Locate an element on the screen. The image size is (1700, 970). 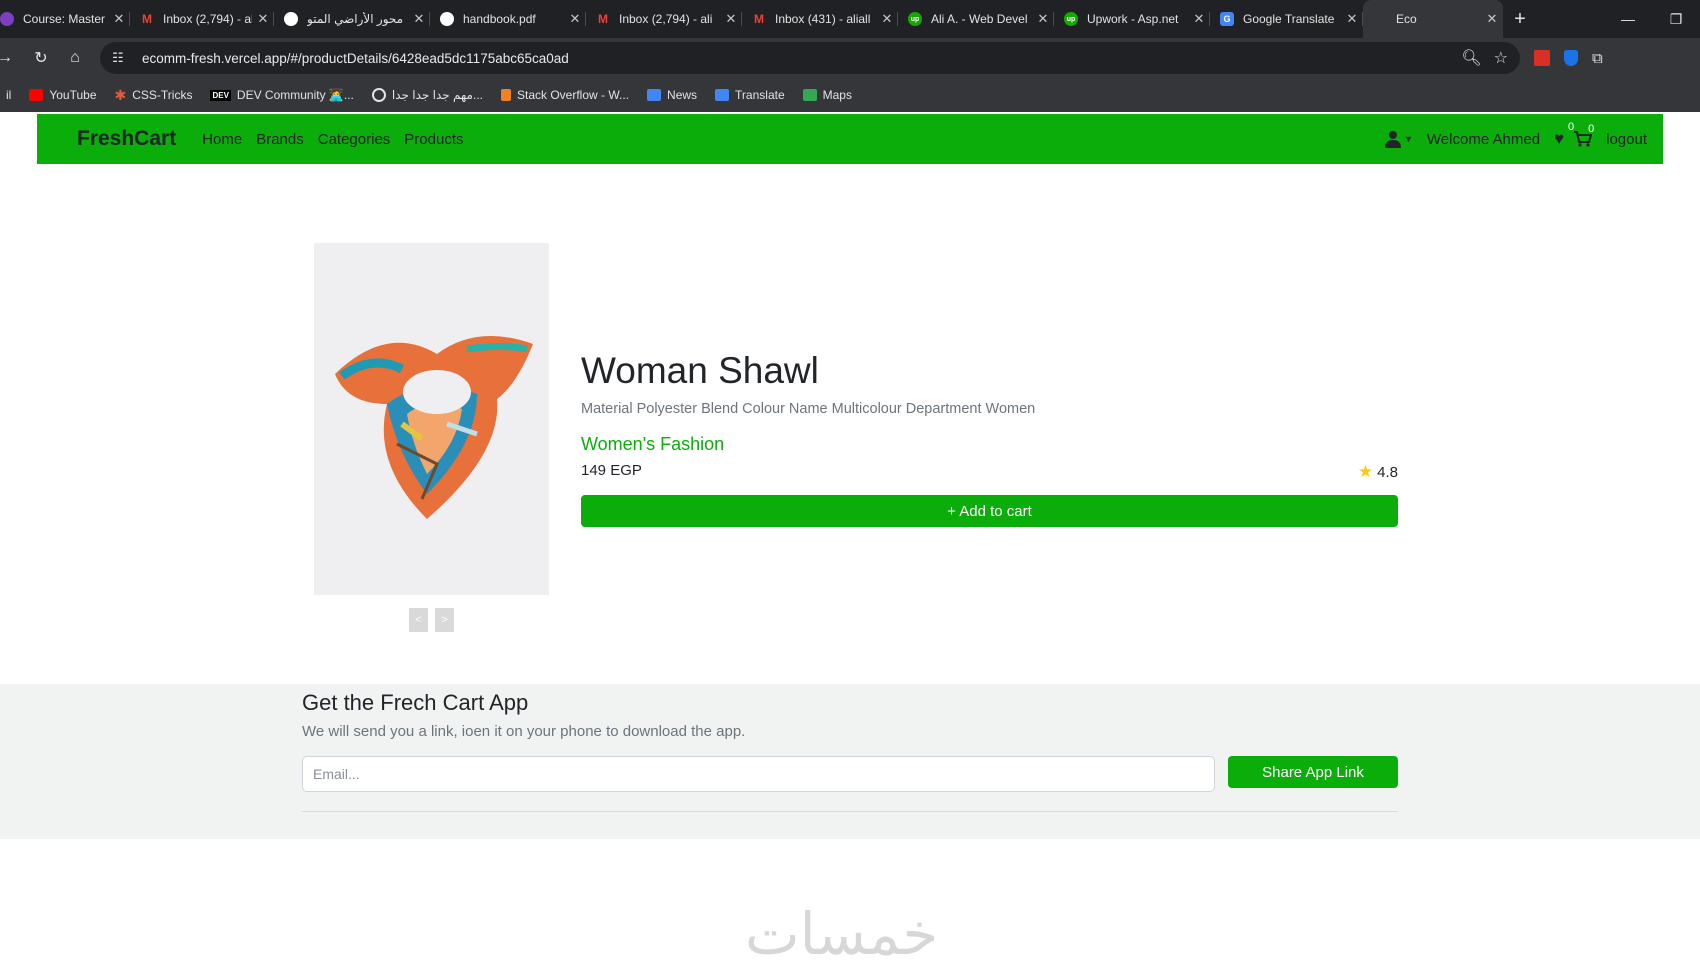
tab-title: Google Translate is located at coordinates (1289, 19).